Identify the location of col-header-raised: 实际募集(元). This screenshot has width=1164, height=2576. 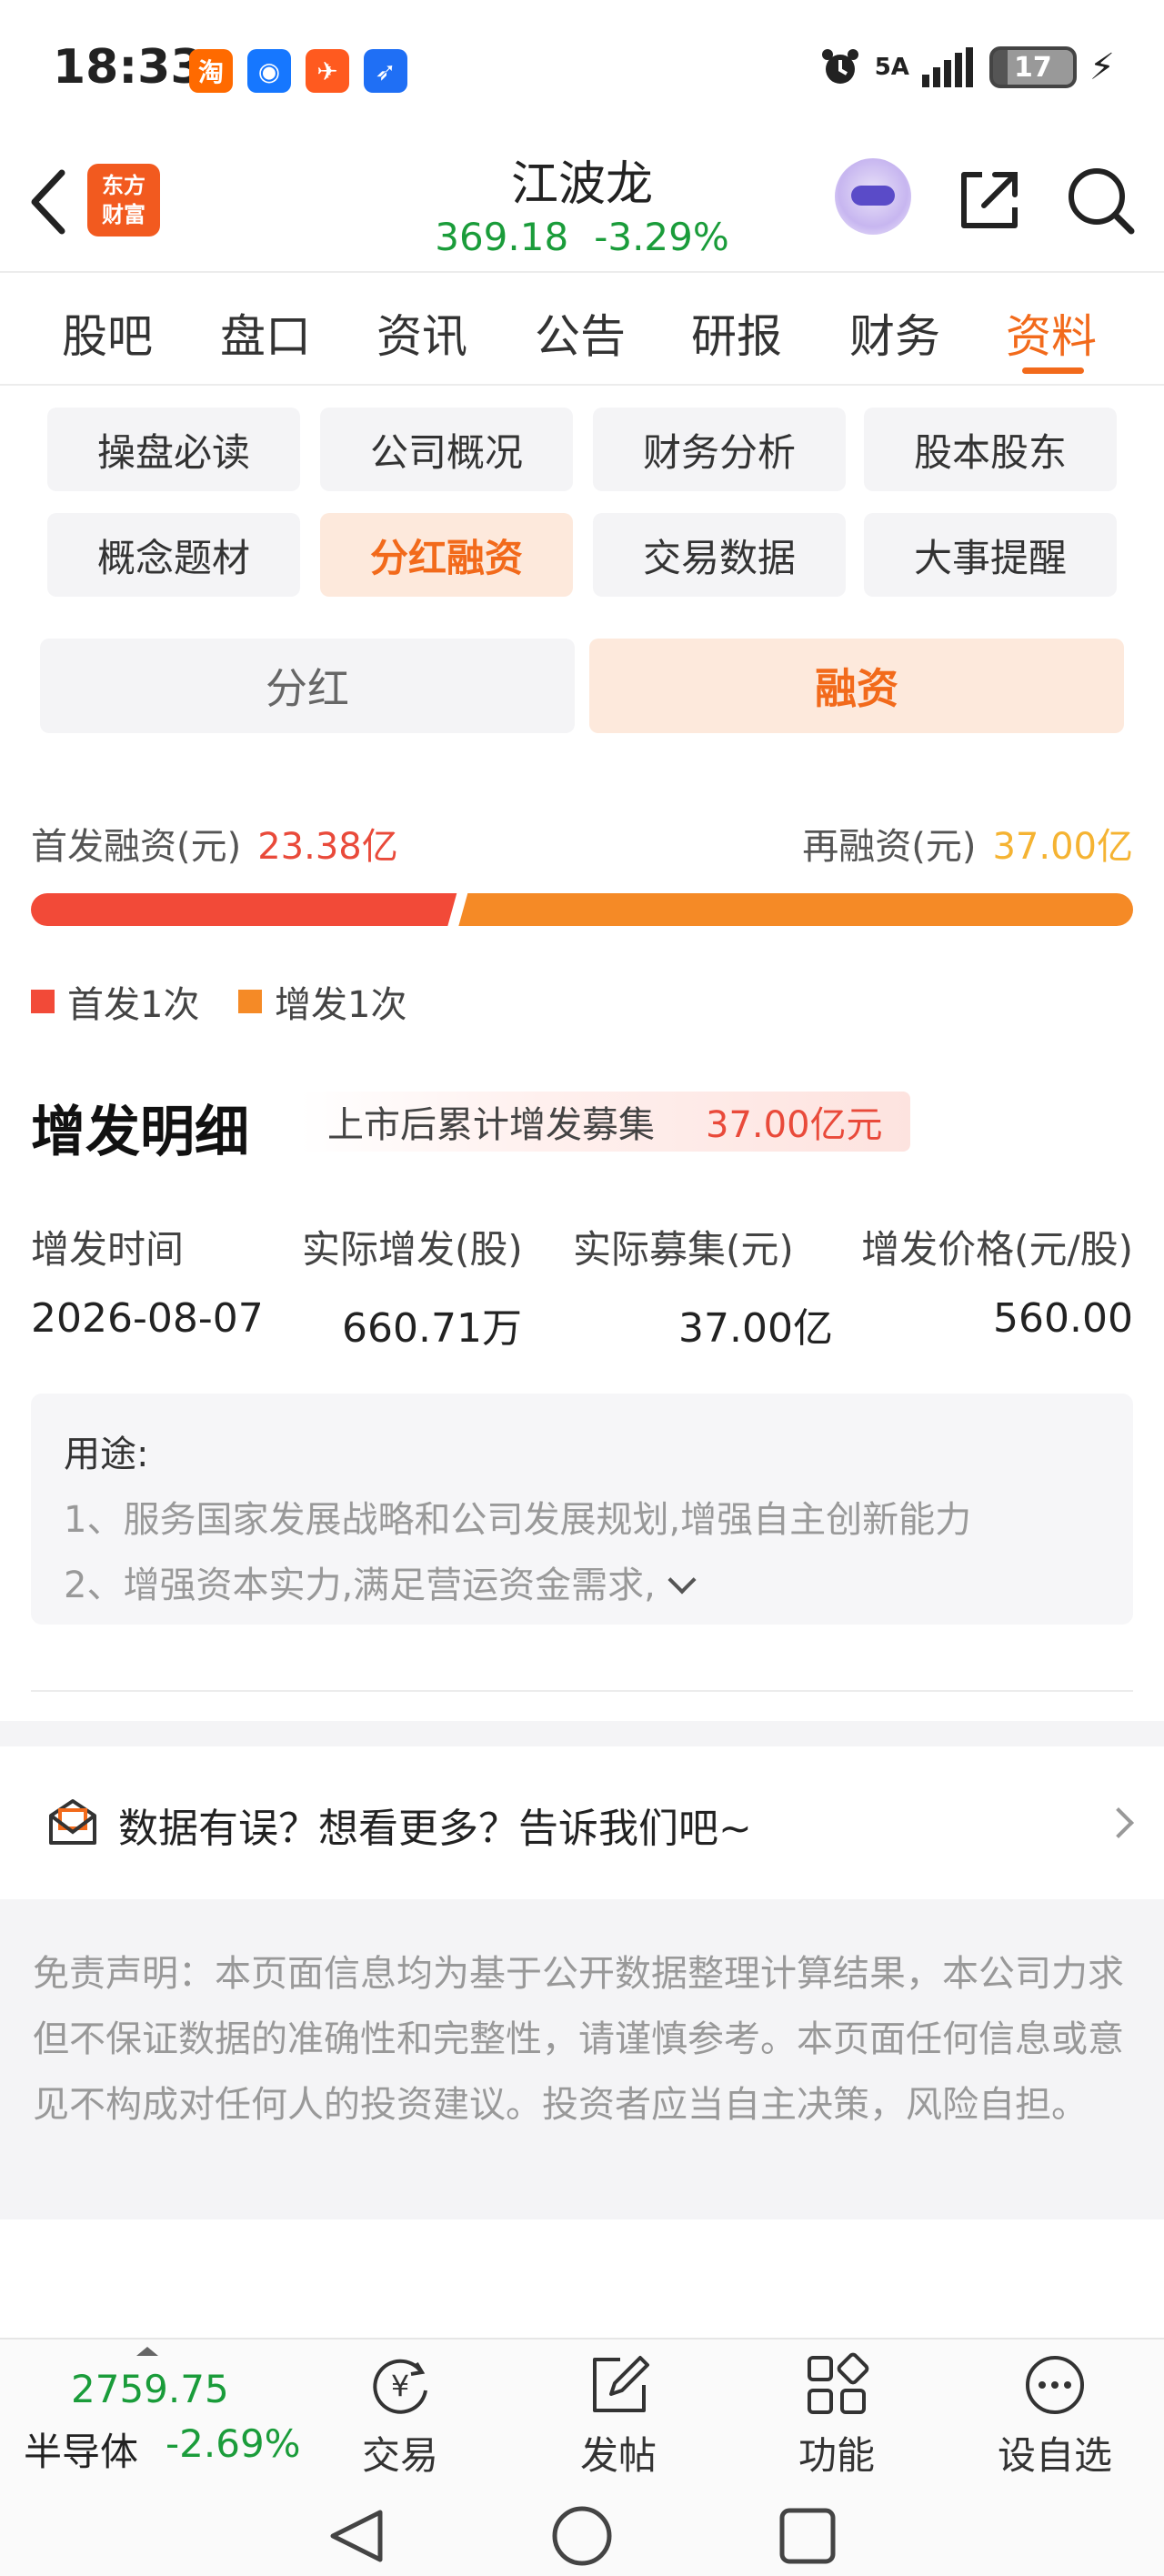
(684, 1249).